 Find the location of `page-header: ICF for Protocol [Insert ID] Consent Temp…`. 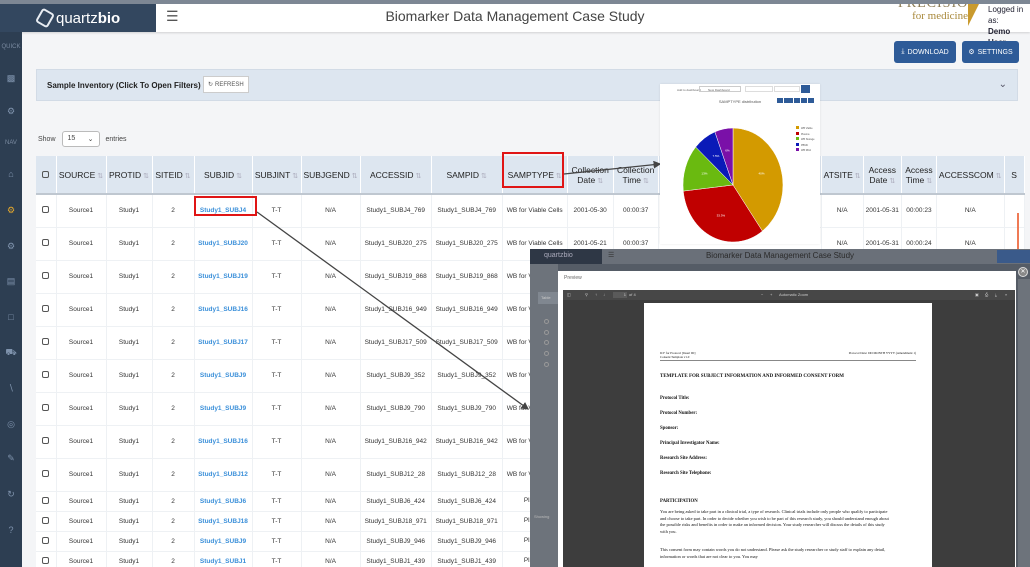

page-header: ICF for Protocol [Insert ID] Consent Temp… is located at coordinates (788, 356).